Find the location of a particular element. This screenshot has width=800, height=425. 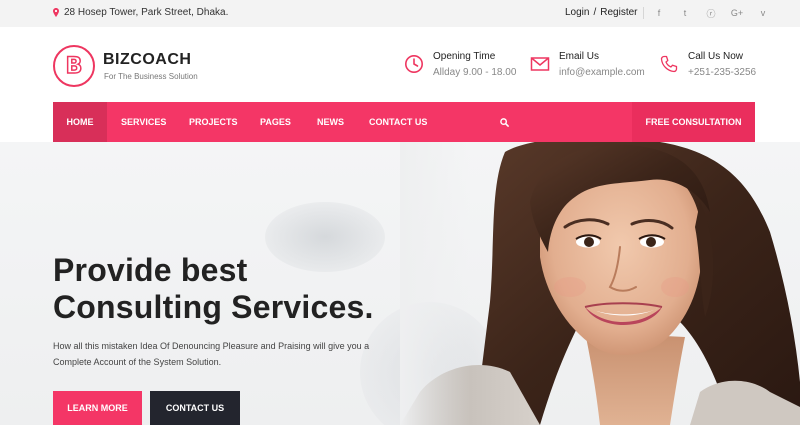

search-button is located at coordinates (504, 122).